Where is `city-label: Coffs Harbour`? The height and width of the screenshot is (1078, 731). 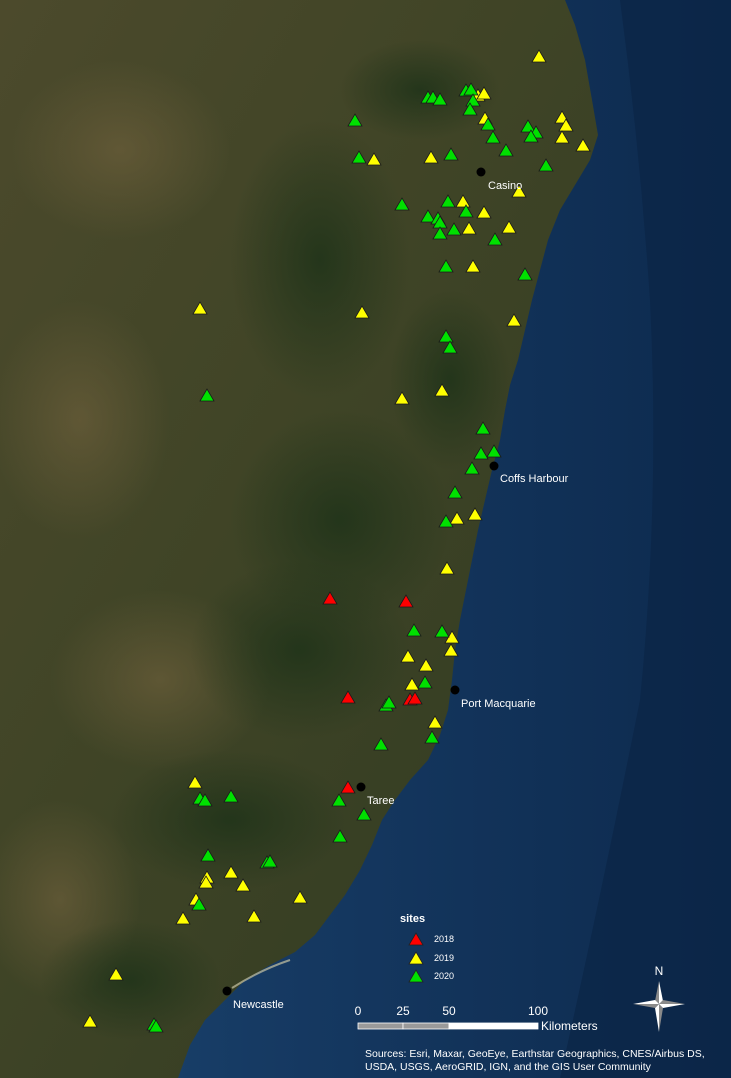 city-label: Coffs Harbour is located at coordinates (534, 479).